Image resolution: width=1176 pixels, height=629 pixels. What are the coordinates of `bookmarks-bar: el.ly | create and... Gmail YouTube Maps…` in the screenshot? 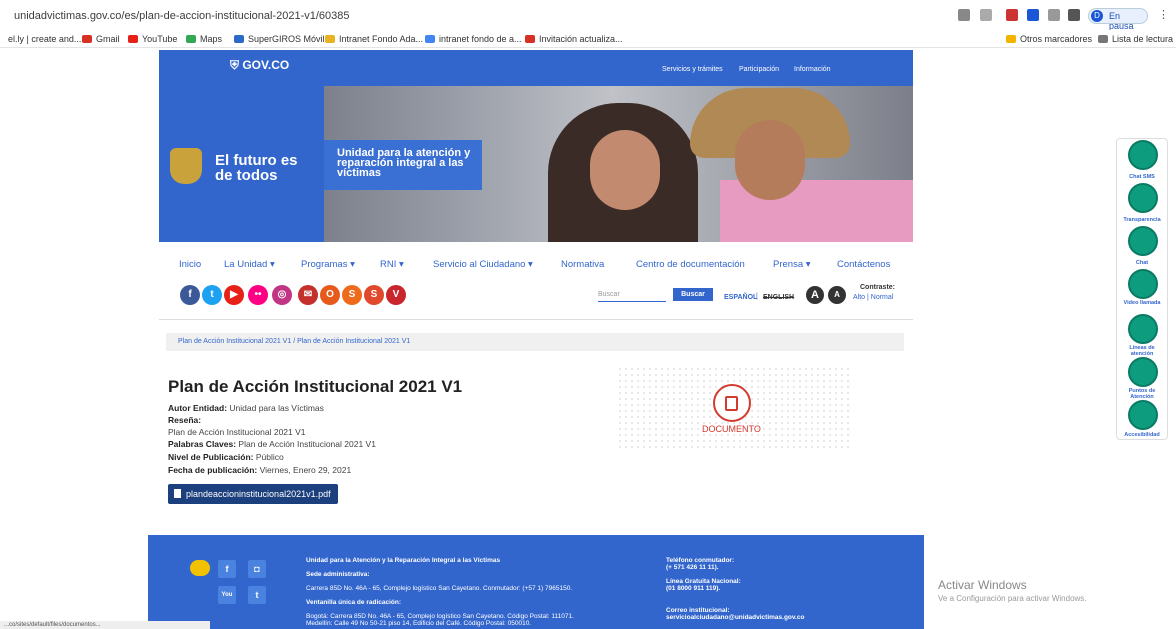 It's located at (588, 39).